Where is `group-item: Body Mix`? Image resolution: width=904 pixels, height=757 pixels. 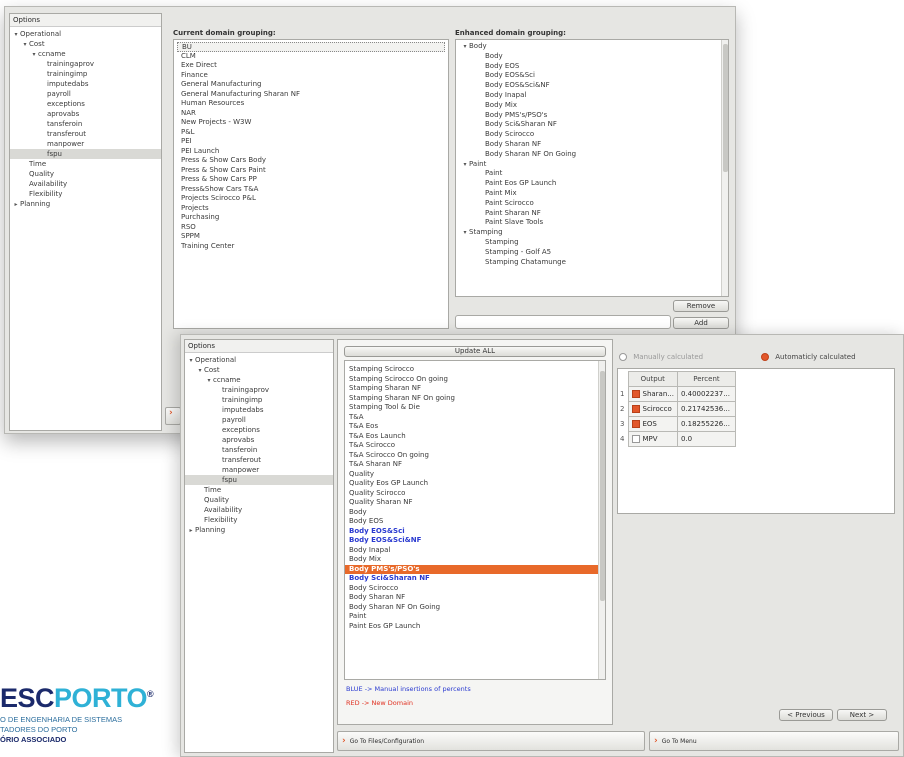
group-item: Body Mix is located at coordinates (592, 106).